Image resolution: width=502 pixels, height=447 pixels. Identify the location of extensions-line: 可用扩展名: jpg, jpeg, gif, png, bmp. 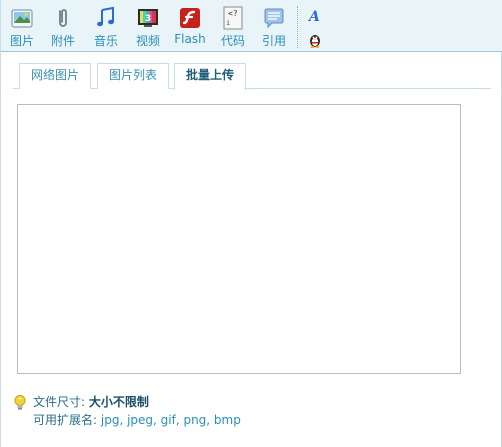
(137, 419).